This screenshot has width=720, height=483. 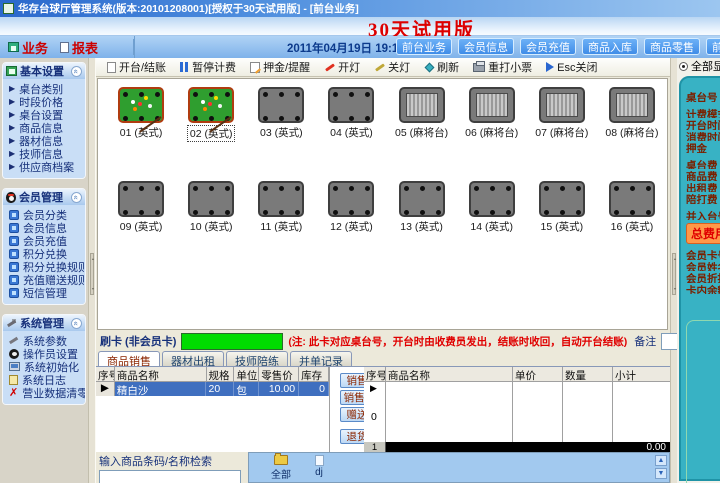 What do you see at coordinates (170, 476) in the screenshot?
I see `product-search-input` at bounding box center [170, 476].